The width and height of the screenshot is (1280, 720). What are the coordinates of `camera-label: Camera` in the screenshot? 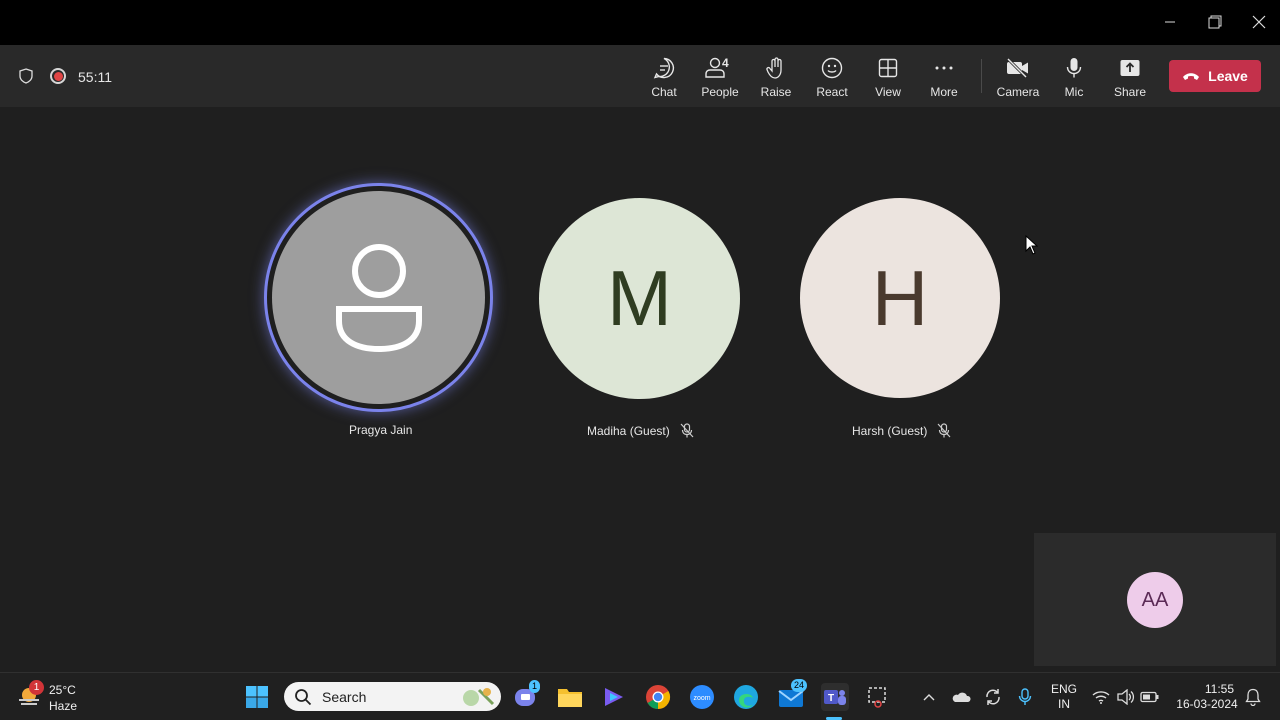 It's located at (1018, 92).